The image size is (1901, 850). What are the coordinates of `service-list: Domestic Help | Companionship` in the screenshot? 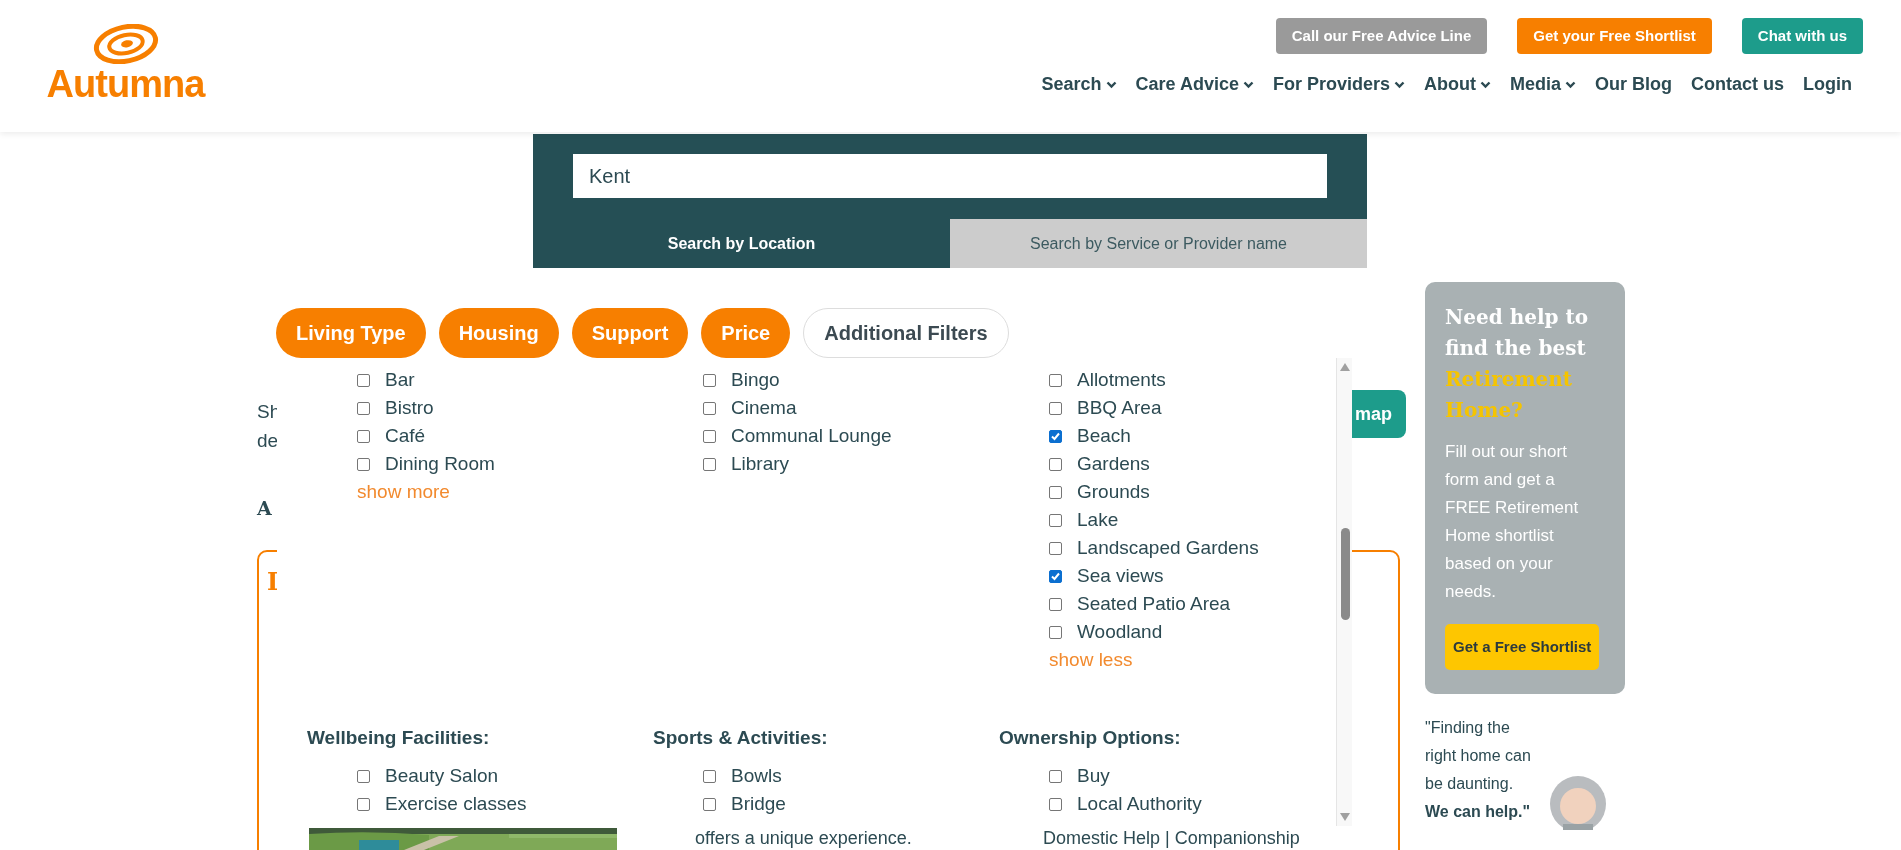 It's located at (1171, 838).